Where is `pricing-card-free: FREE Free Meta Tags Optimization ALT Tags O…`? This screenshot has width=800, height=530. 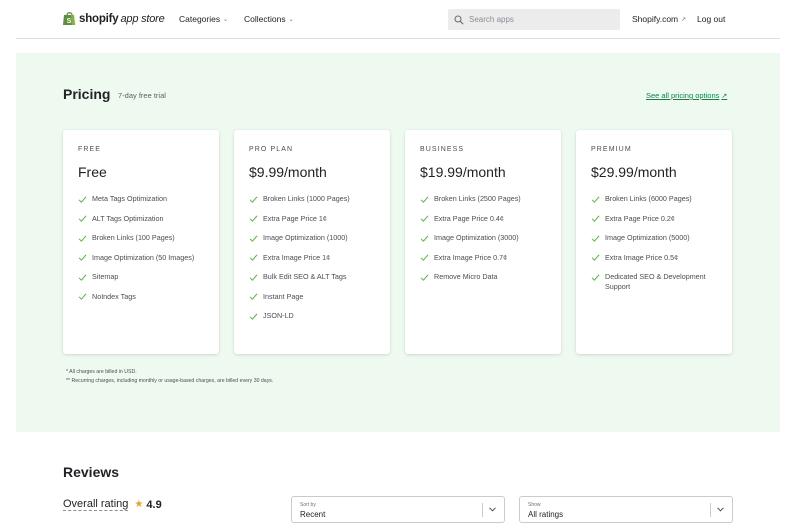 pricing-card-free: FREE Free Meta Tags Optimization ALT Tags O… is located at coordinates (141, 242).